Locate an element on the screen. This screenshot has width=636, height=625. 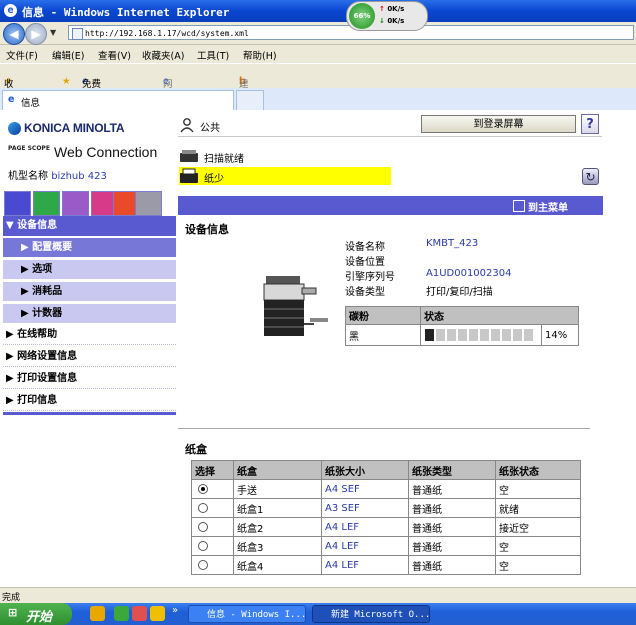
device-type-value: 打印/复印/扫描 is located at coordinates (459, 292).